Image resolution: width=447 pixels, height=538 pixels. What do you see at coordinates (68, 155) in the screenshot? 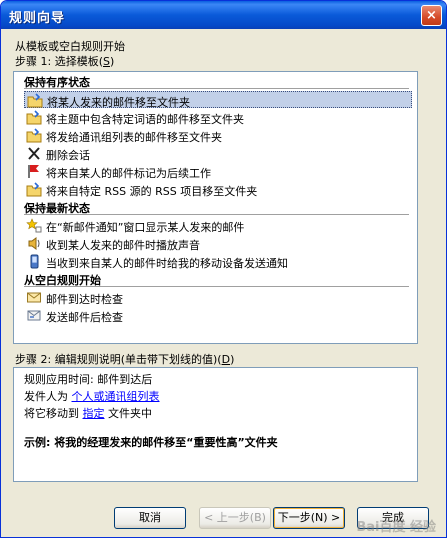
I see `template-item-label: 删除会话` at bounding box center [68, 155].